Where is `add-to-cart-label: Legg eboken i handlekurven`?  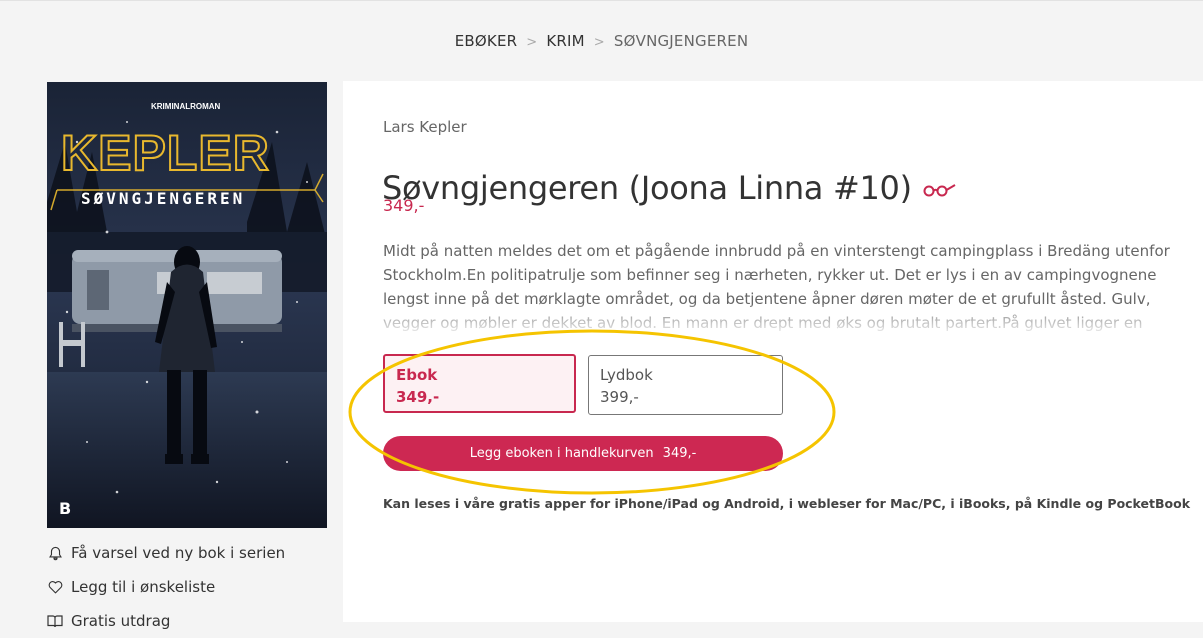 add-to-cart-label: Legg eboken i handlekurven is located at coordinates (561, 453).